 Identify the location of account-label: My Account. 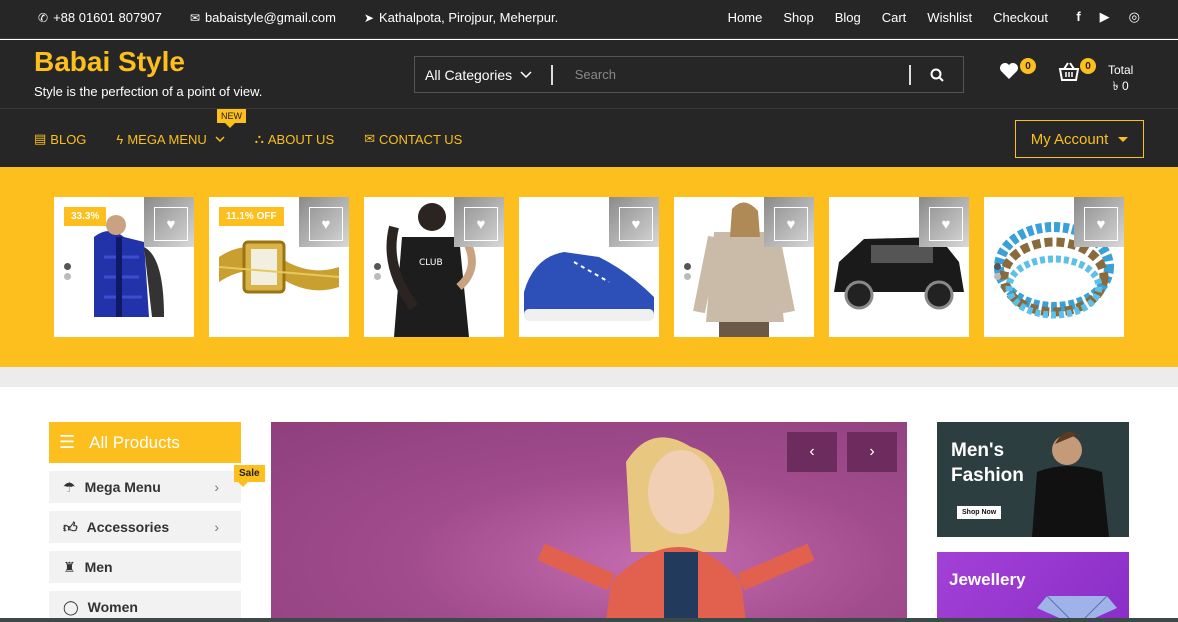
(1069, 139).